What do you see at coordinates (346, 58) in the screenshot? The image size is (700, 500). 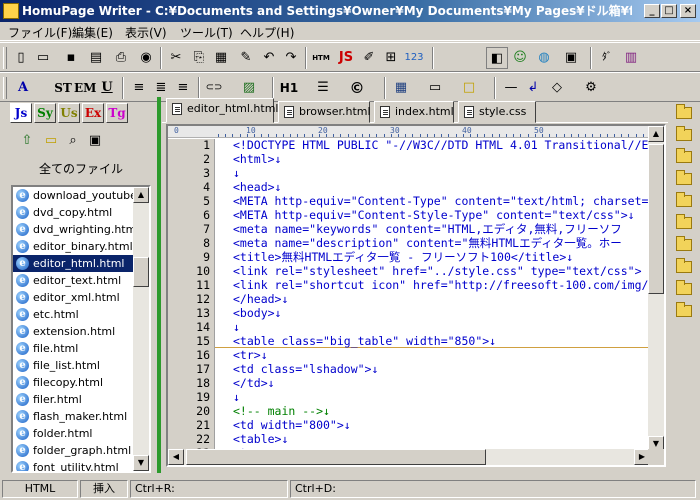 I see `javascript-icon: JS` at bounding box center [346, 58].